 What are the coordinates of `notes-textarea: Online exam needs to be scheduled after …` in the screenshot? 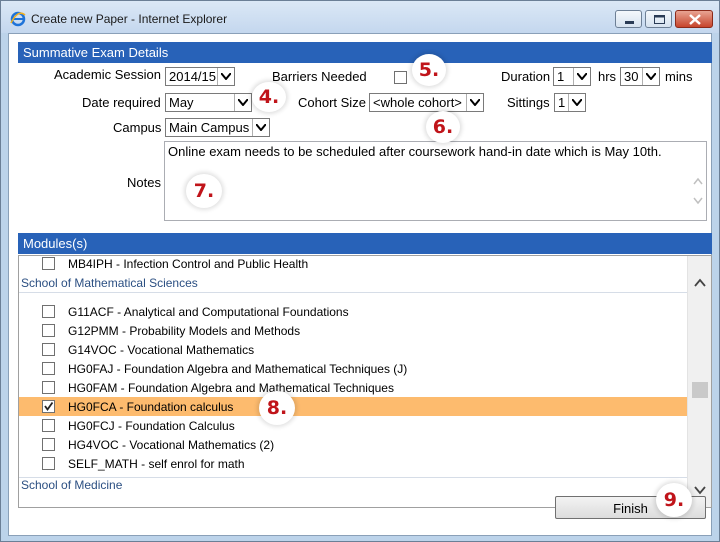 It's located at (435, 181).